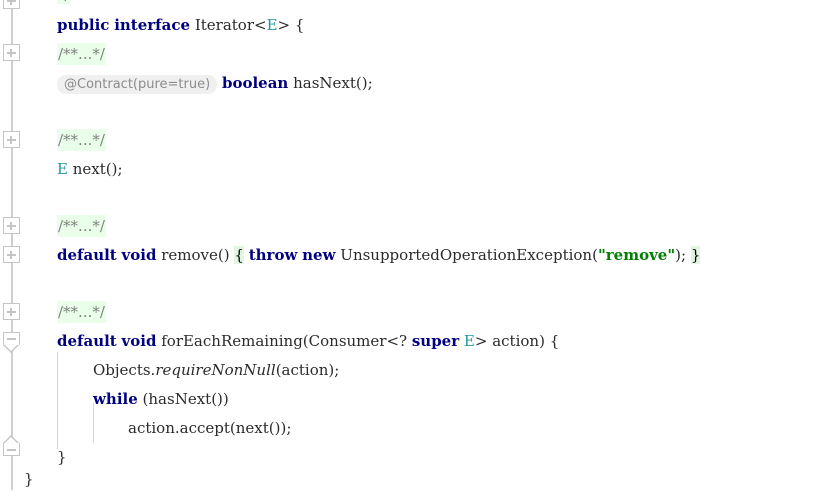 The image size is (836, 502). I want to click on line-while-hasnext: while (hasNext()), so click(161, 399).